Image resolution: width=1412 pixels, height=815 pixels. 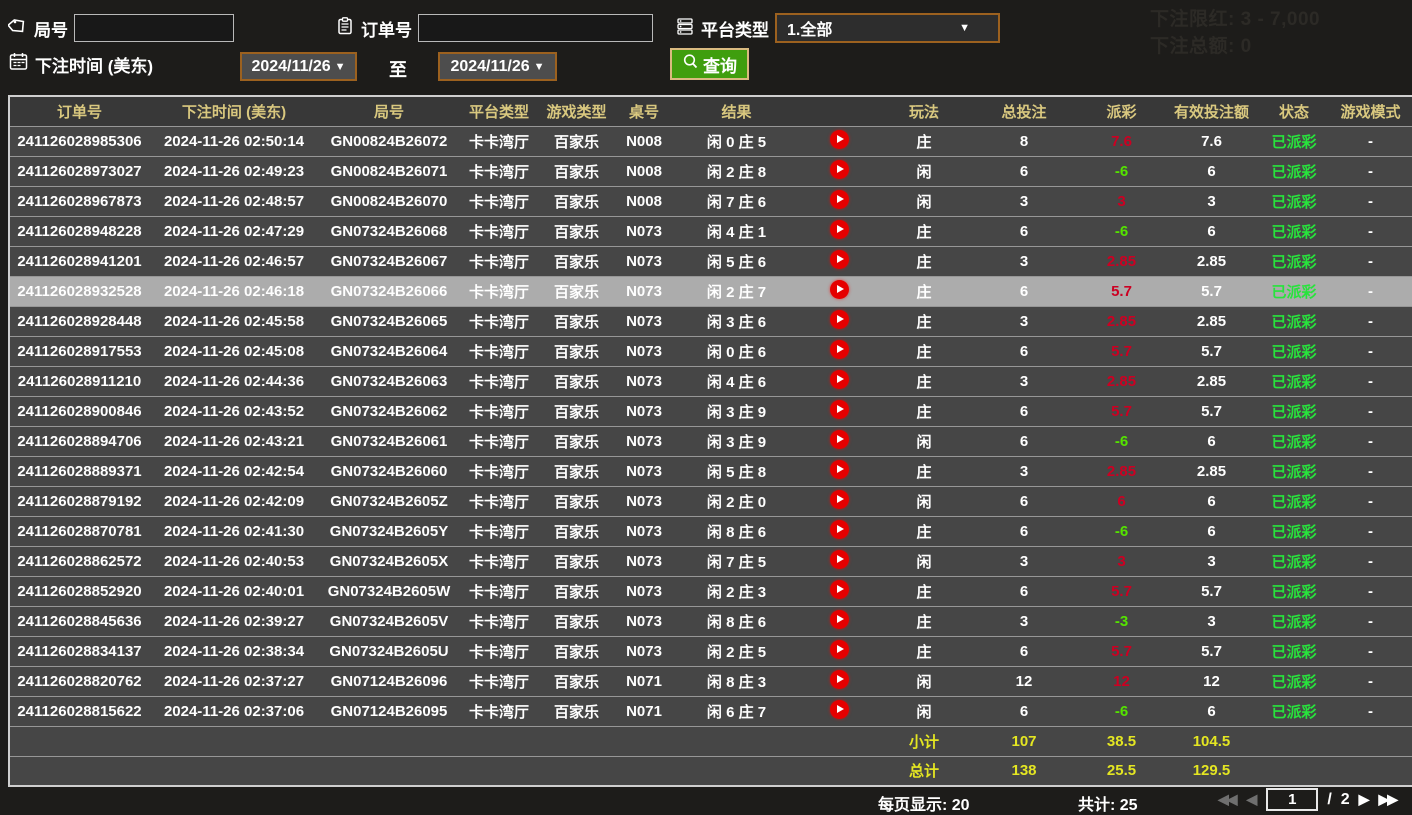 What do you see at coordinates (535, 28) in the screenshot?
I see `order-no-input` at bounding box center [535, 28].